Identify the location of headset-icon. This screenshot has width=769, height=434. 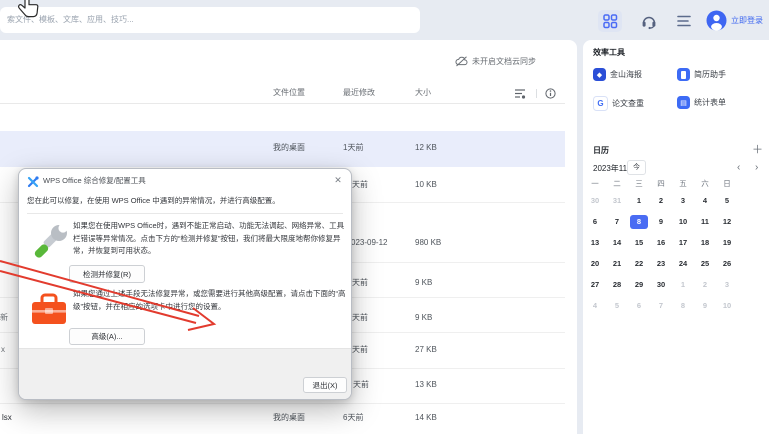
(649, 23).